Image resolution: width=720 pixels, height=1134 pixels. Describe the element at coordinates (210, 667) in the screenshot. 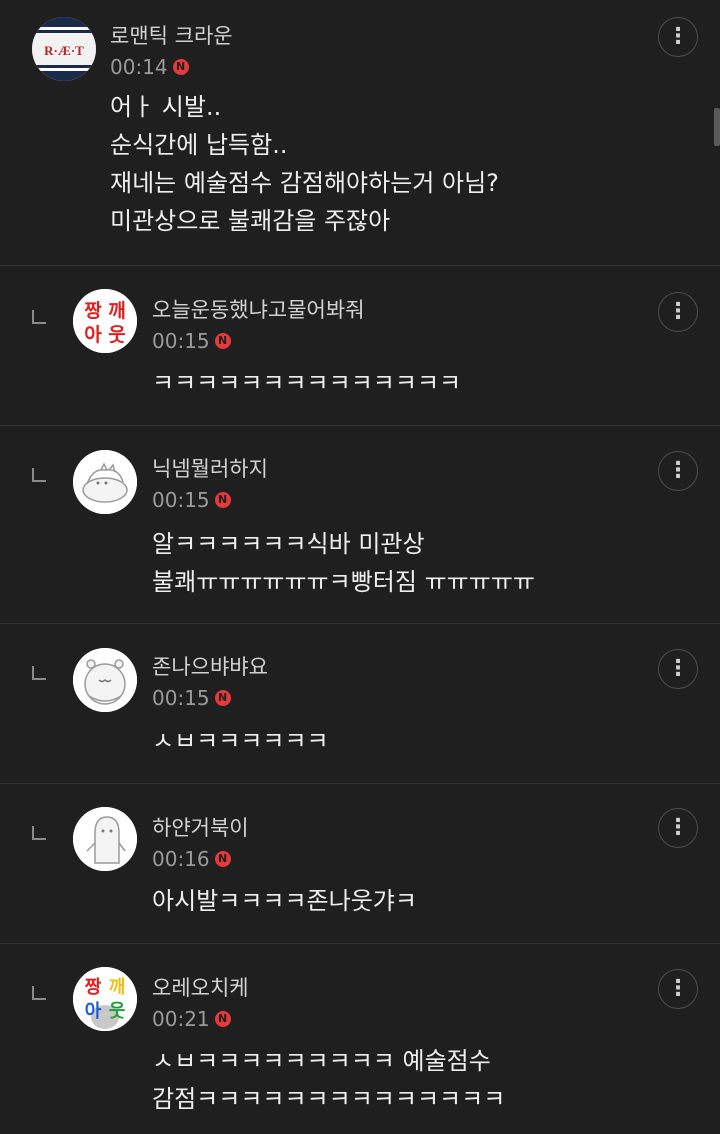

I see `nickname: 존나으뱌뱌요` at that location.